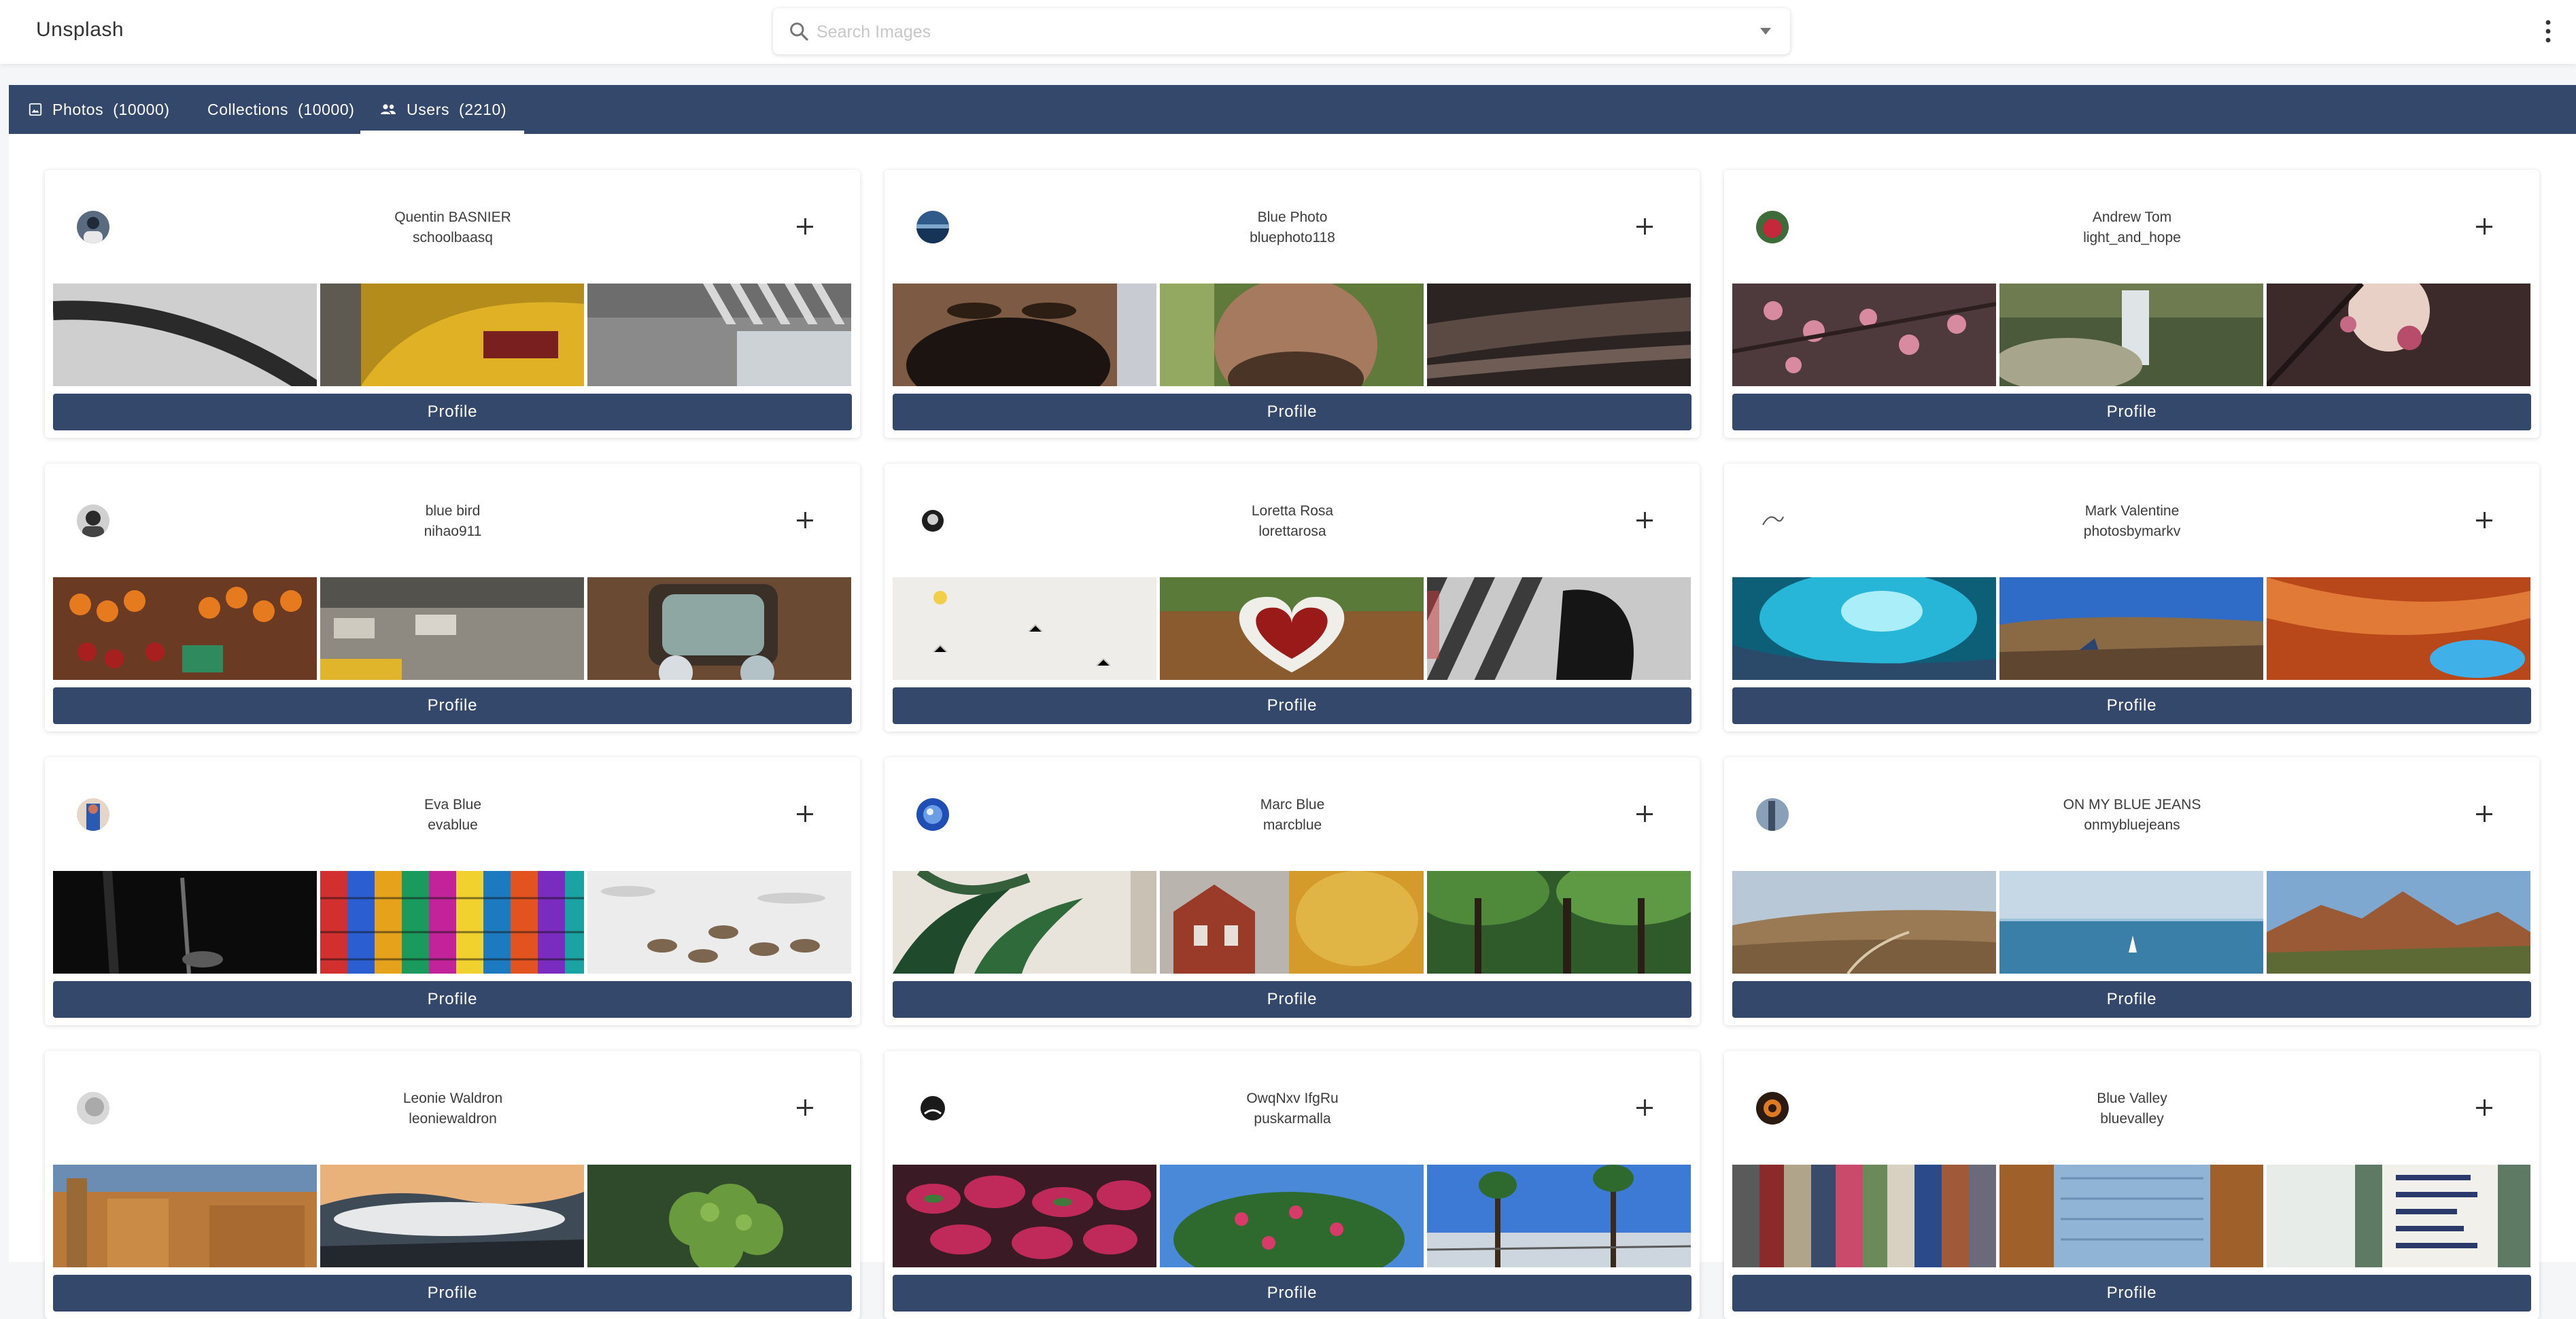  What do you see at coordinates (2548, 31) in the screenshot?
I see `more-vert-icon` at bounding box center [2548, 31].